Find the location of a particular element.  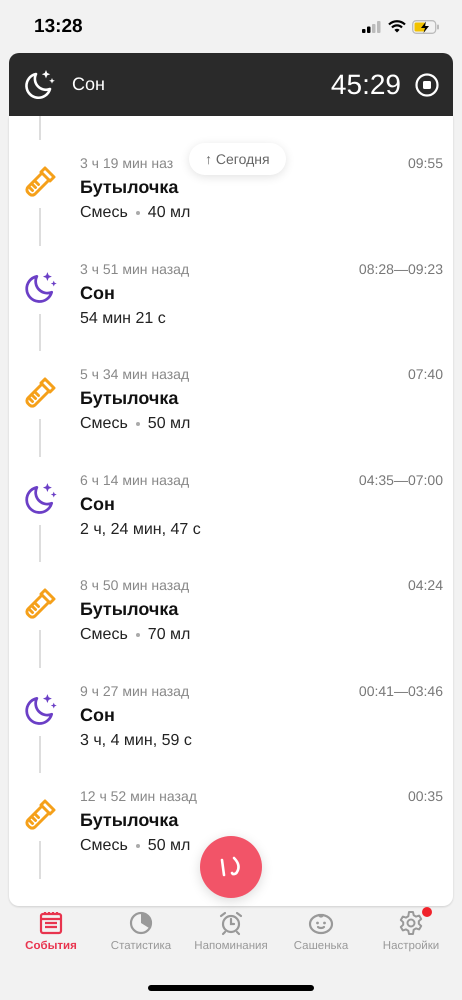

event-time-ago: 3 ч 51 мин назад is located at coordinates (135, 268).